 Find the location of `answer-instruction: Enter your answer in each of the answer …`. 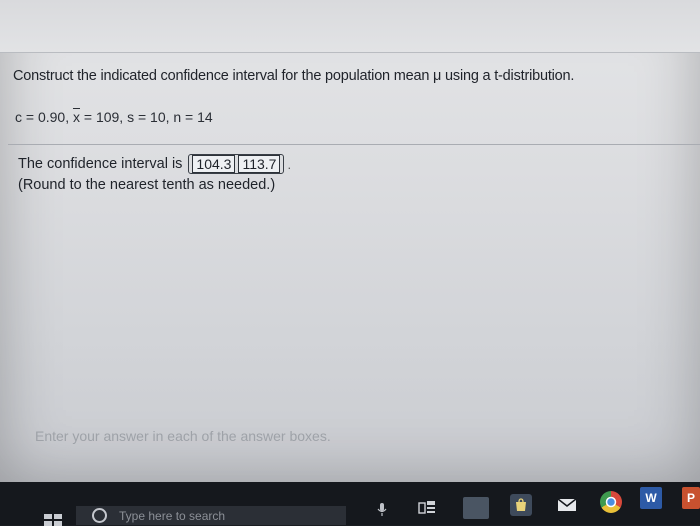

answer-instruction: Enter your answer in each of the answer … is located at coordinates (183, 436).